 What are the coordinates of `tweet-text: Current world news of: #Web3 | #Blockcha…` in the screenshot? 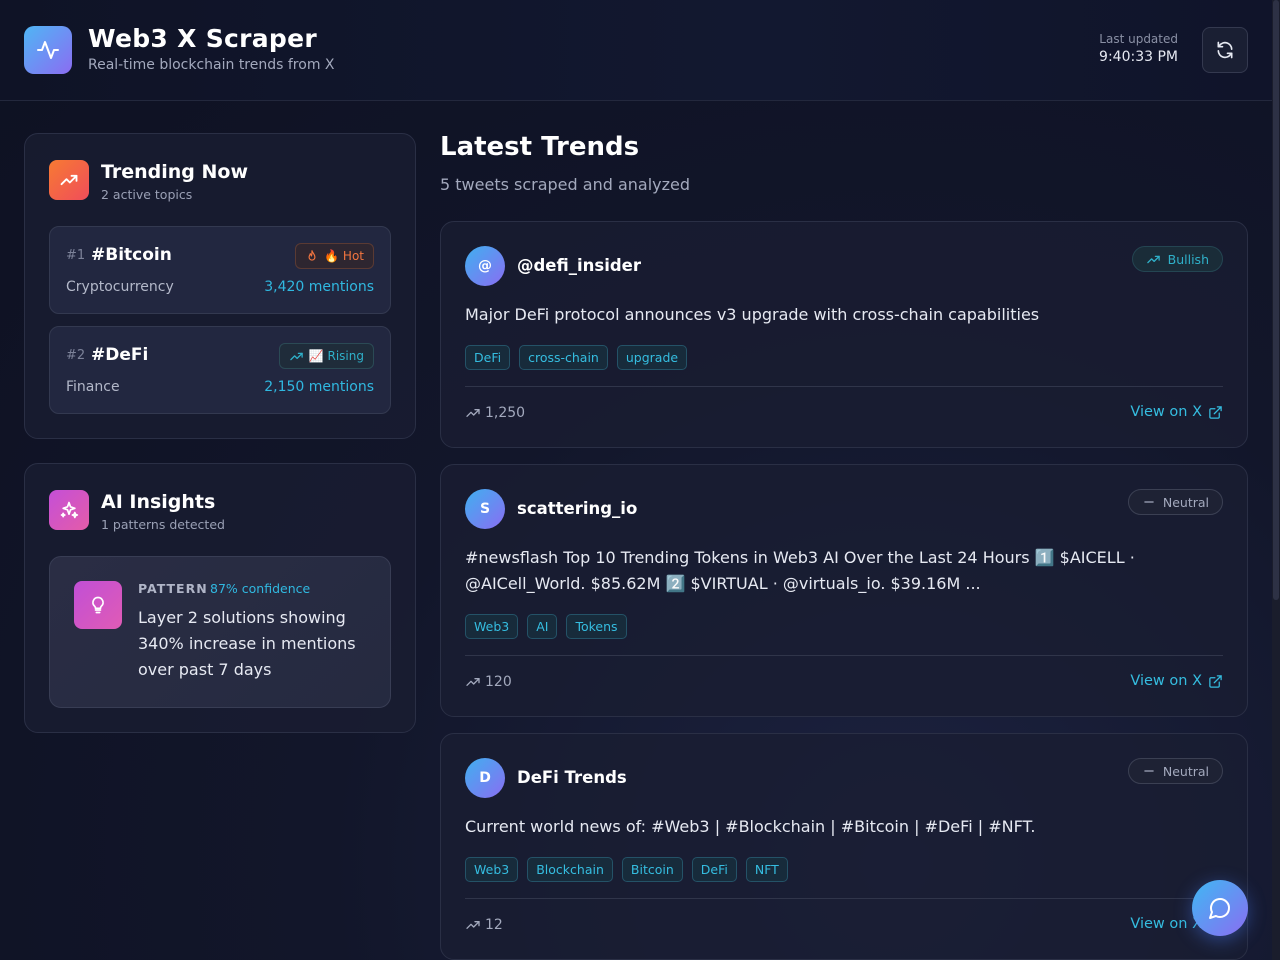 It's located at (750, 826).